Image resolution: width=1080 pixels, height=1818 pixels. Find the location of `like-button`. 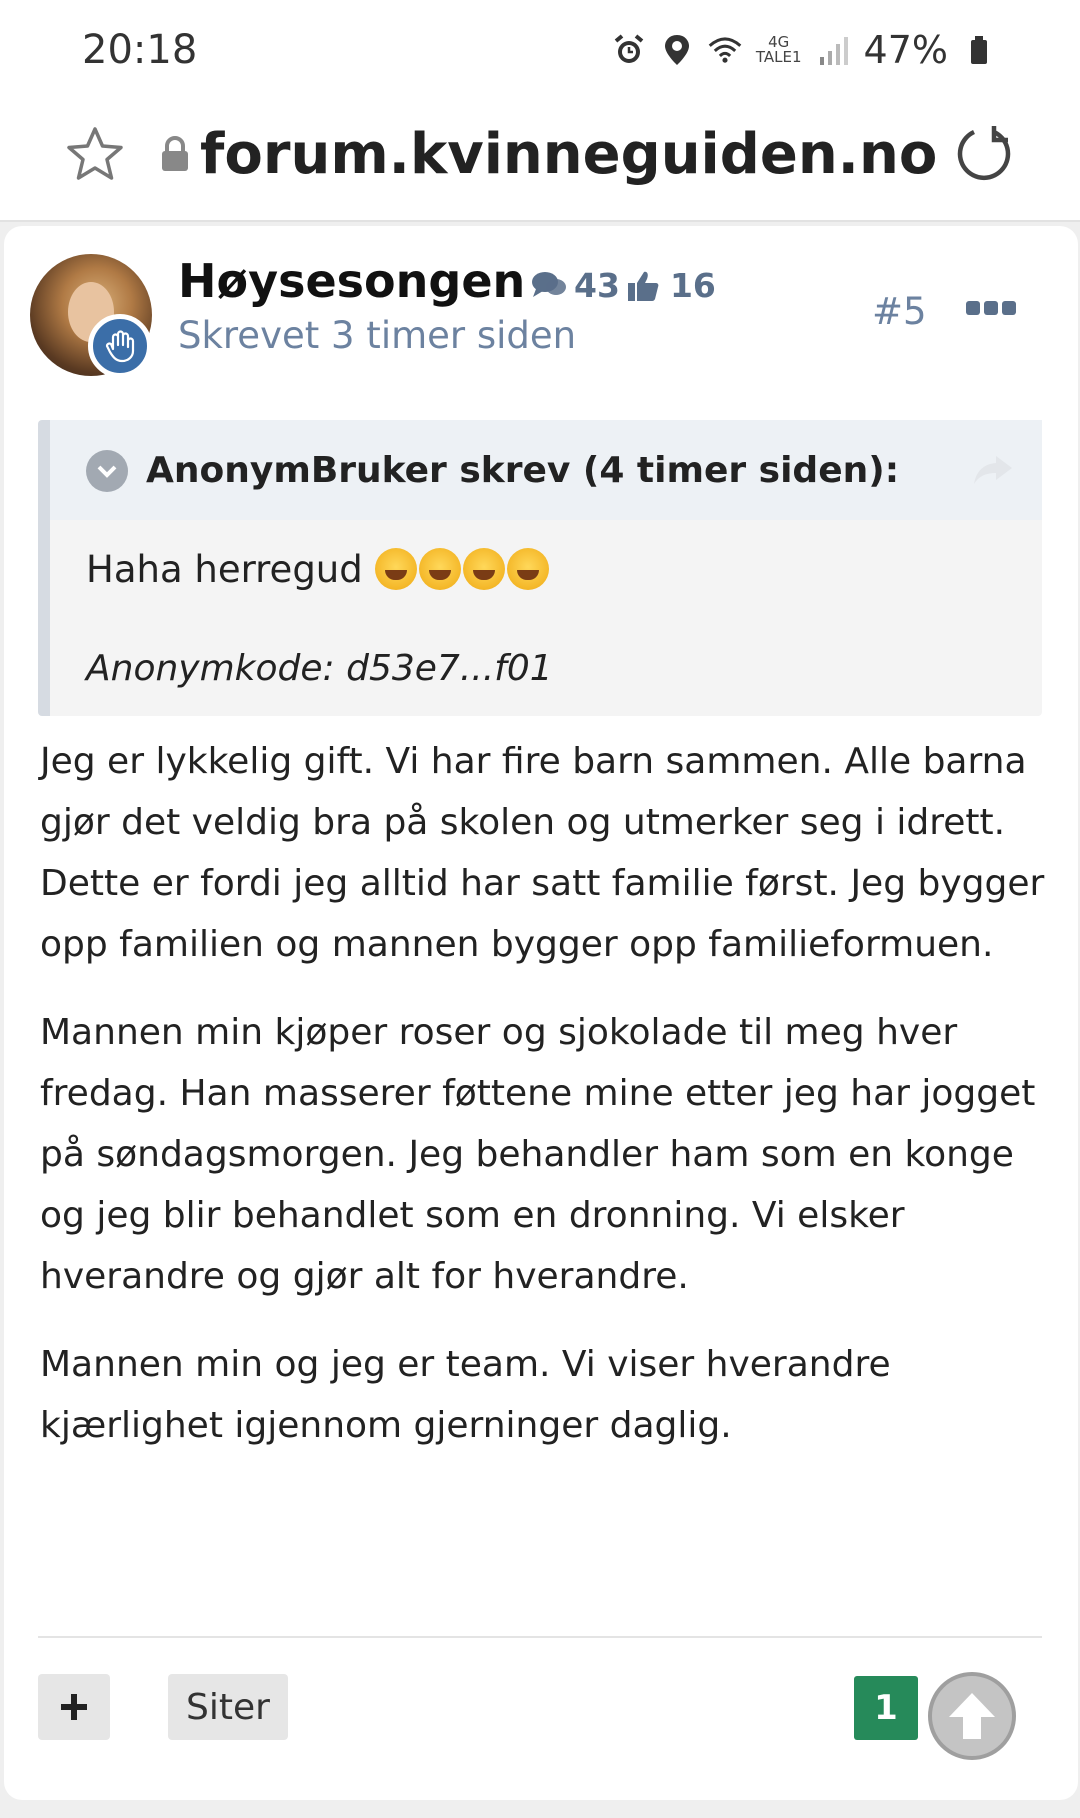

like-button is located at coordinates (972, 1716).